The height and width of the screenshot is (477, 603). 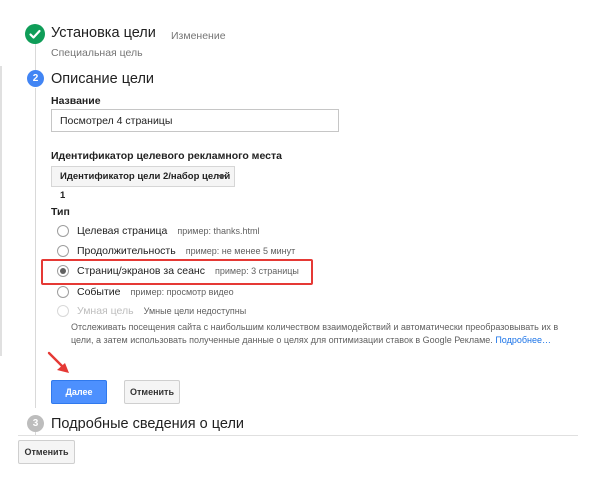 What do you see at coordinates (35, 78) in the screenshot?
I see `step-2-number: 2` at bounding box center [35, 78].